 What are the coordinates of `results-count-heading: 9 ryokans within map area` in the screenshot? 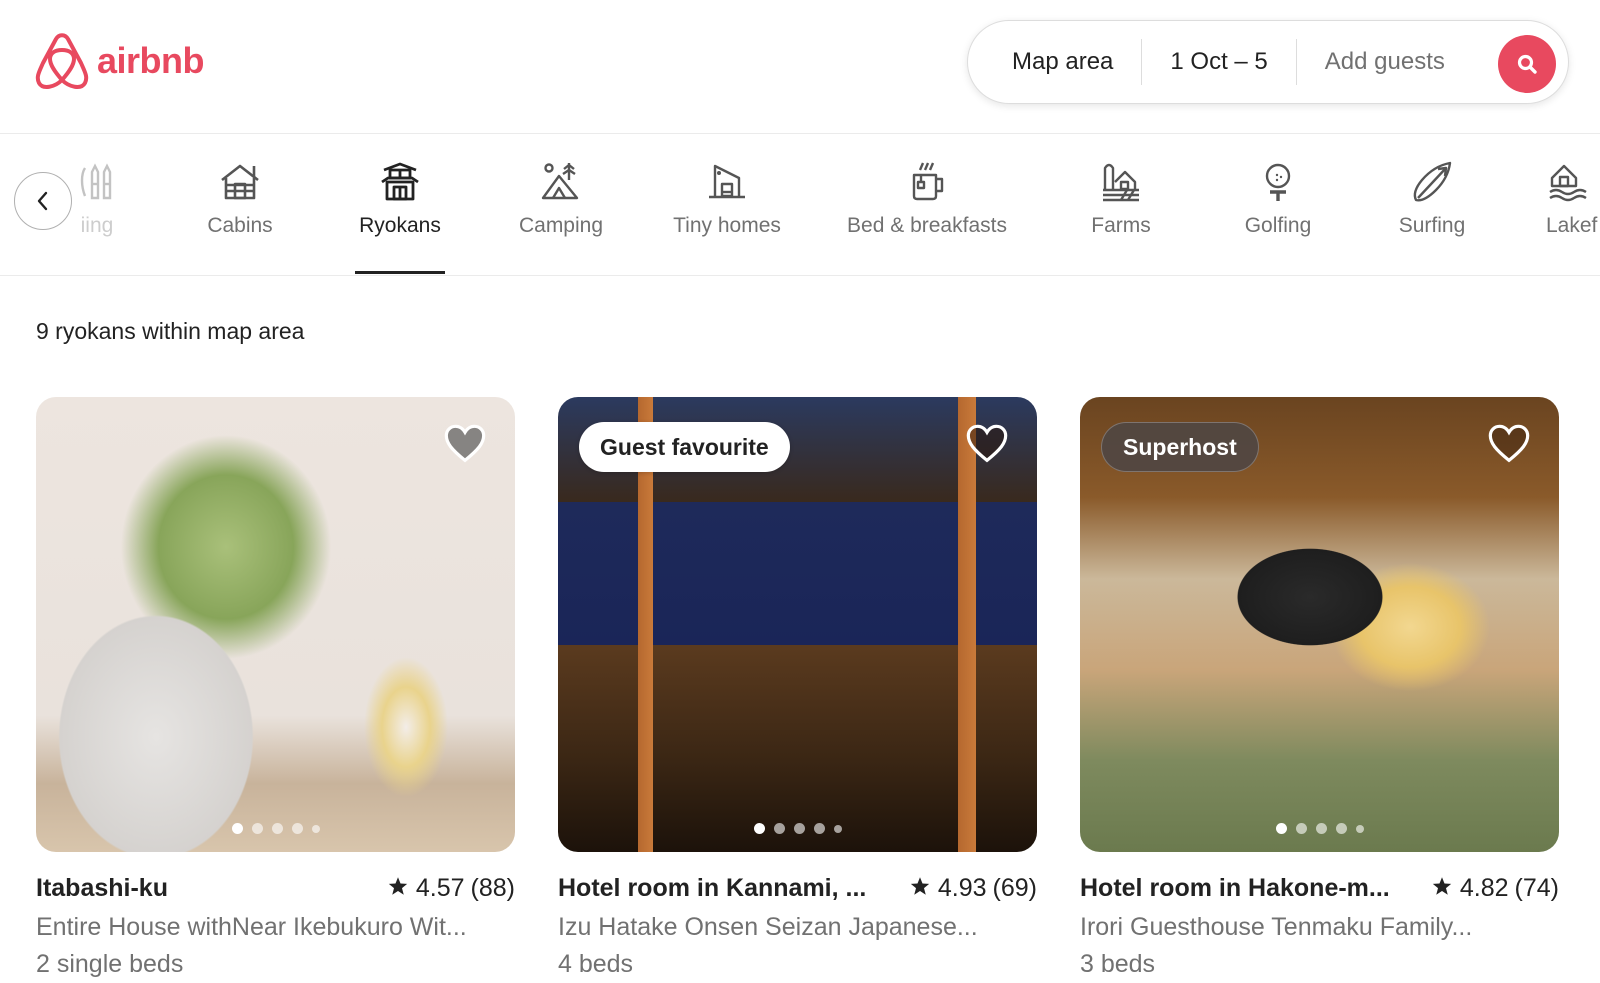 It's located at (170, 331).